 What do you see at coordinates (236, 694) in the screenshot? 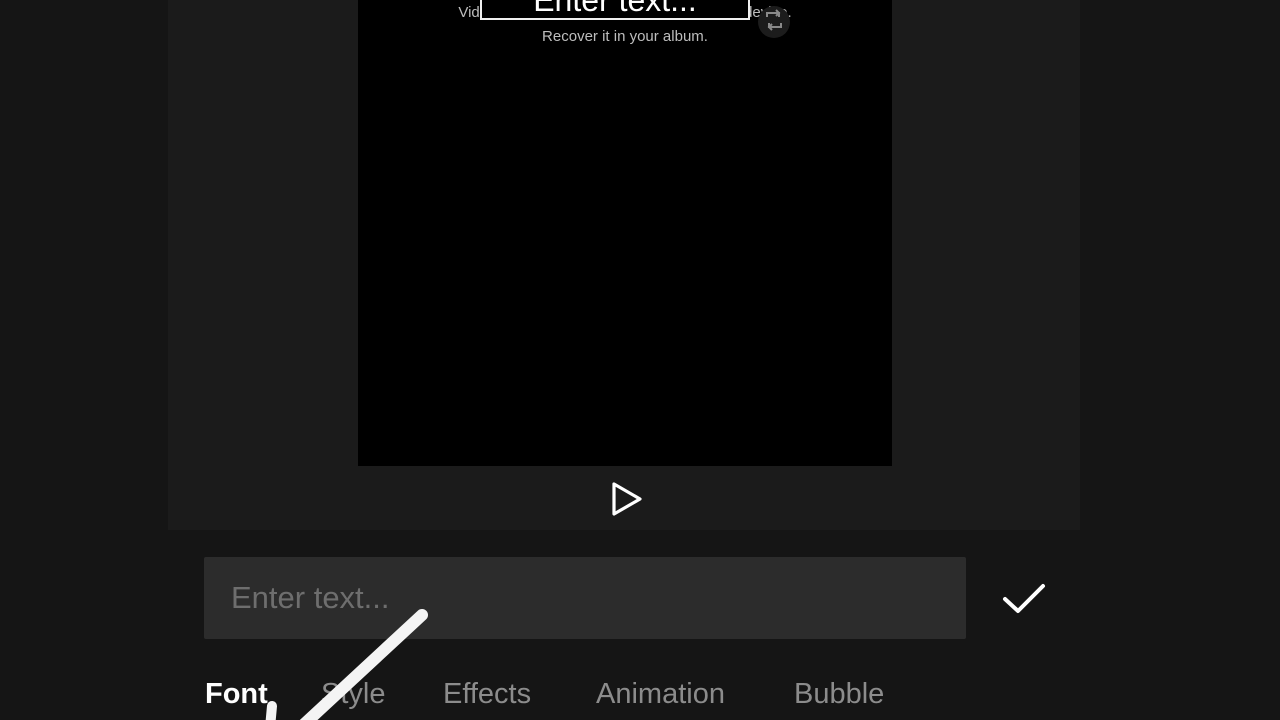
I see `tab-font: Font` at bounding box center [236, 694].